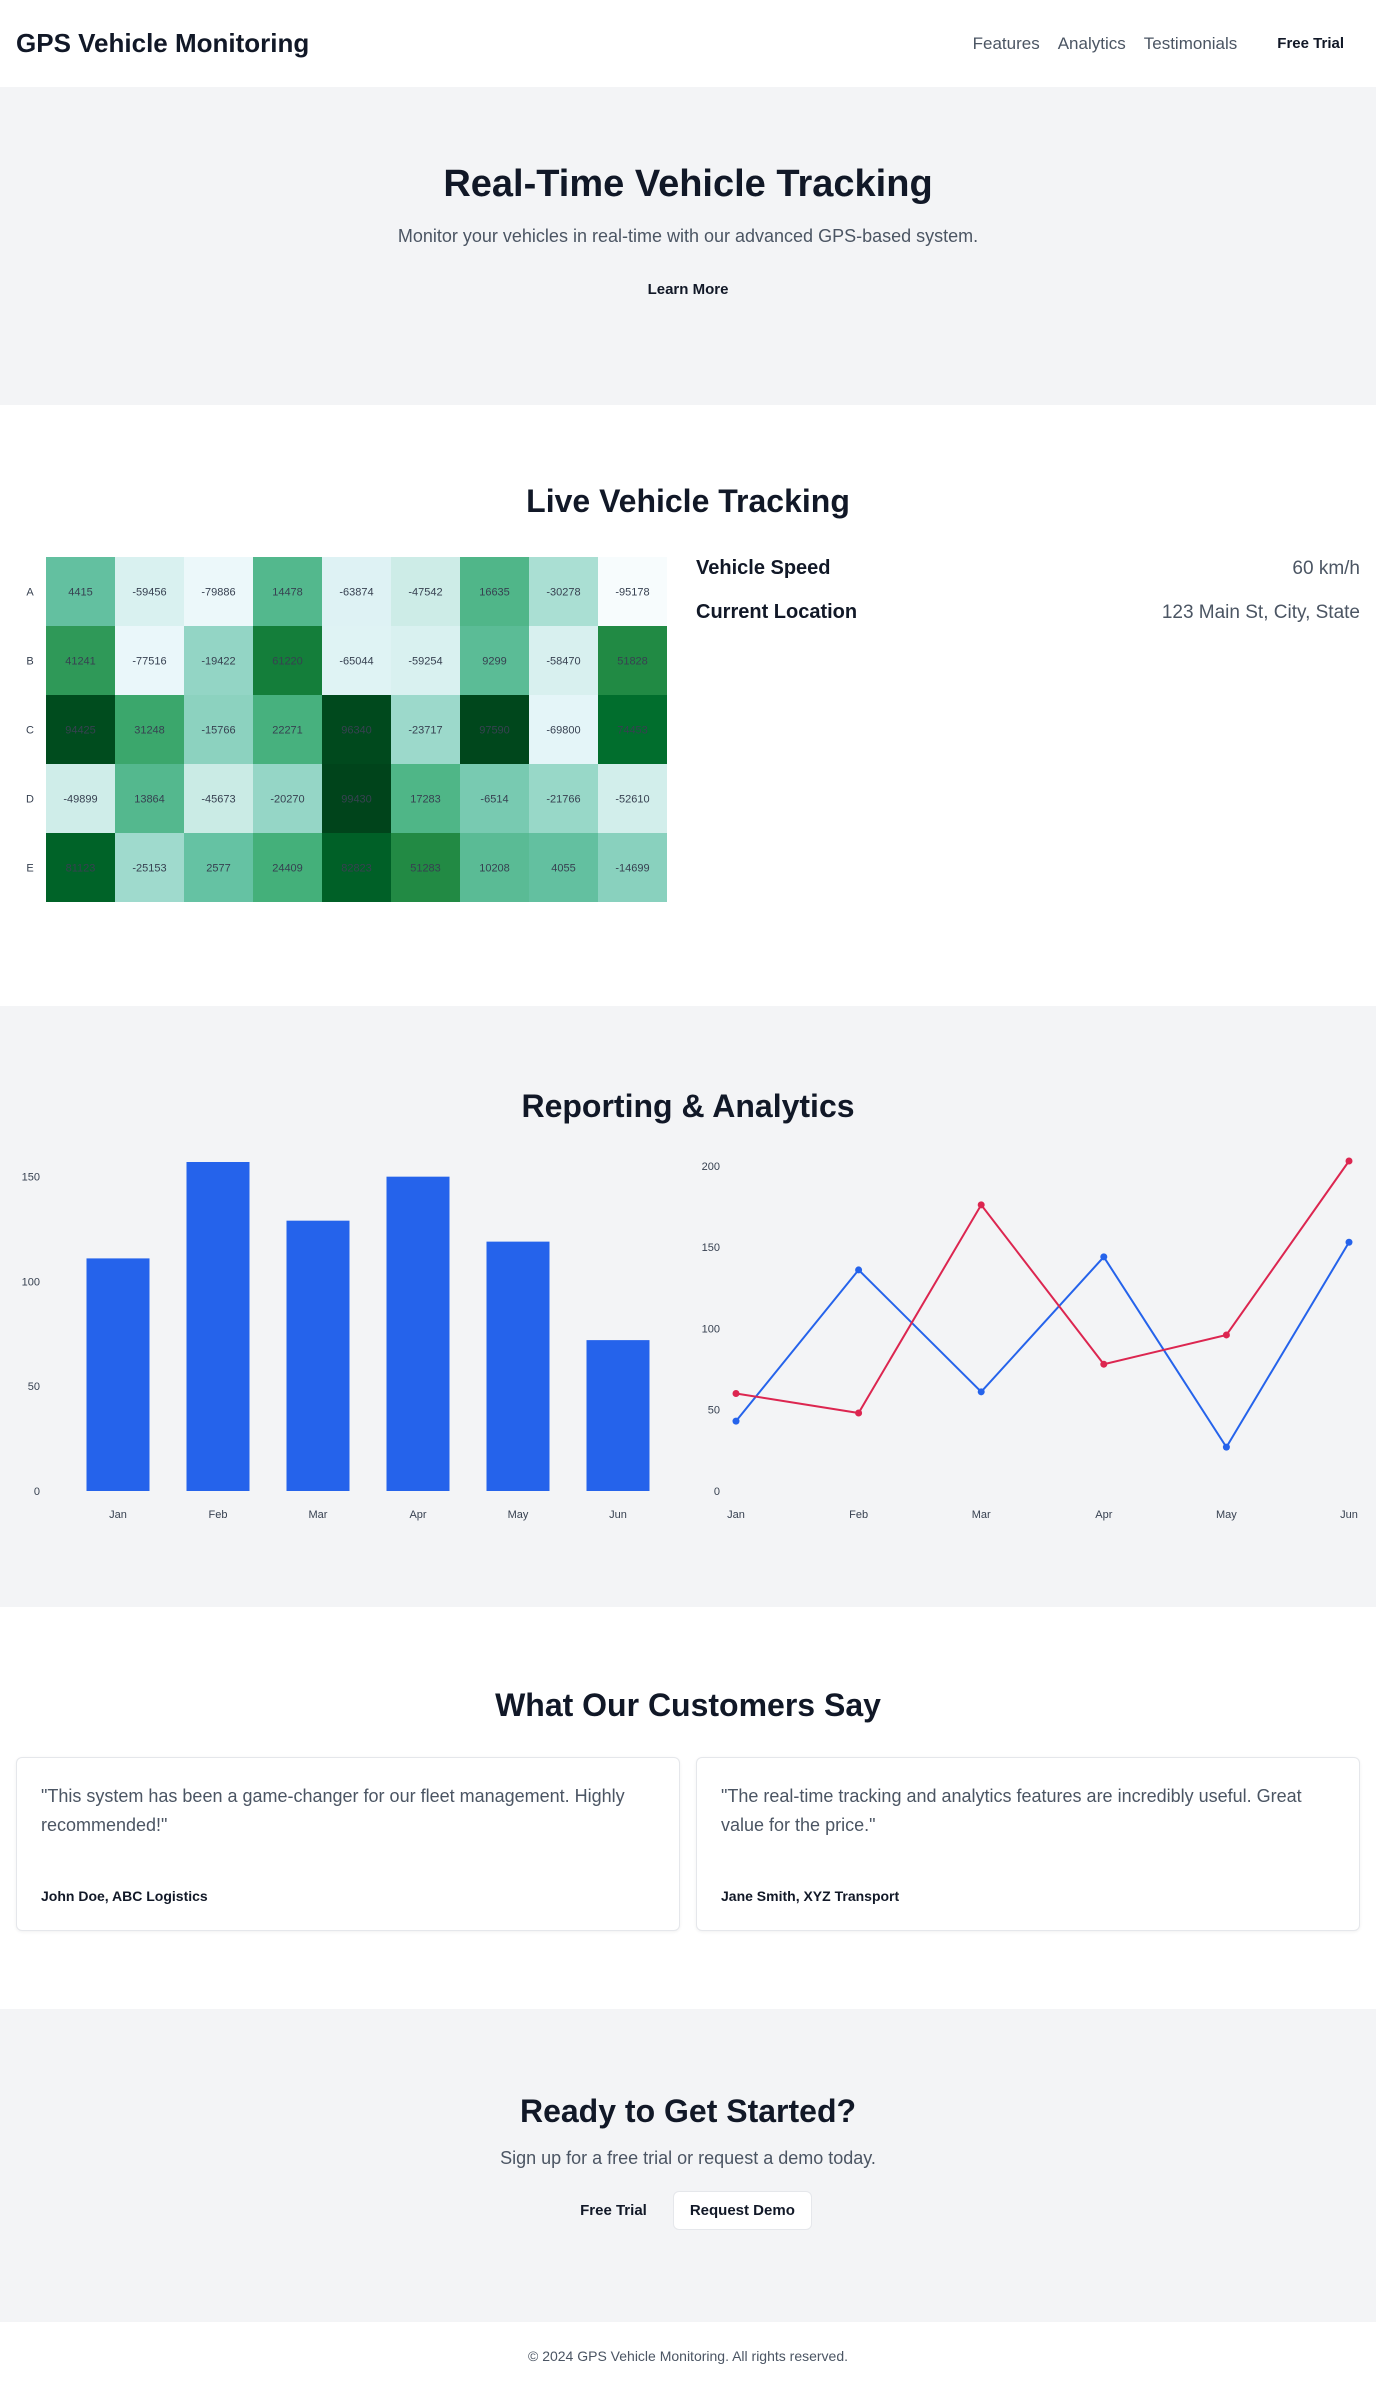 The image size is (1376, 2389). Describe the element at coordinates (31, 1282) in the screenshot. I see `y-tick-label: 100` at that location.